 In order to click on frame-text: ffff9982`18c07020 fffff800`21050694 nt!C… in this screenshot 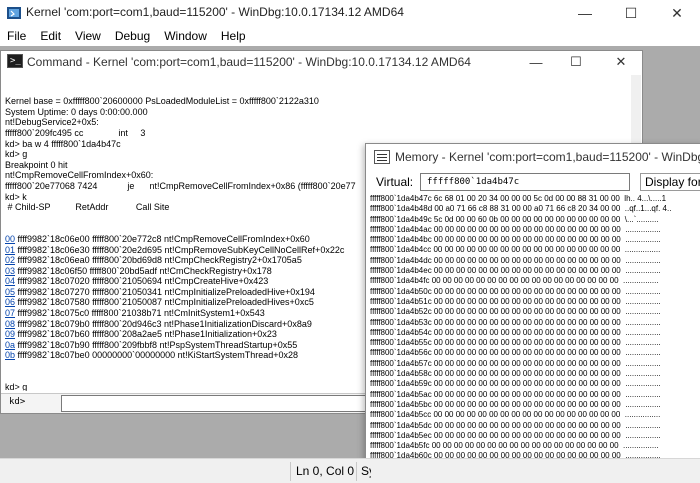, I will do `click(142, 281)`.